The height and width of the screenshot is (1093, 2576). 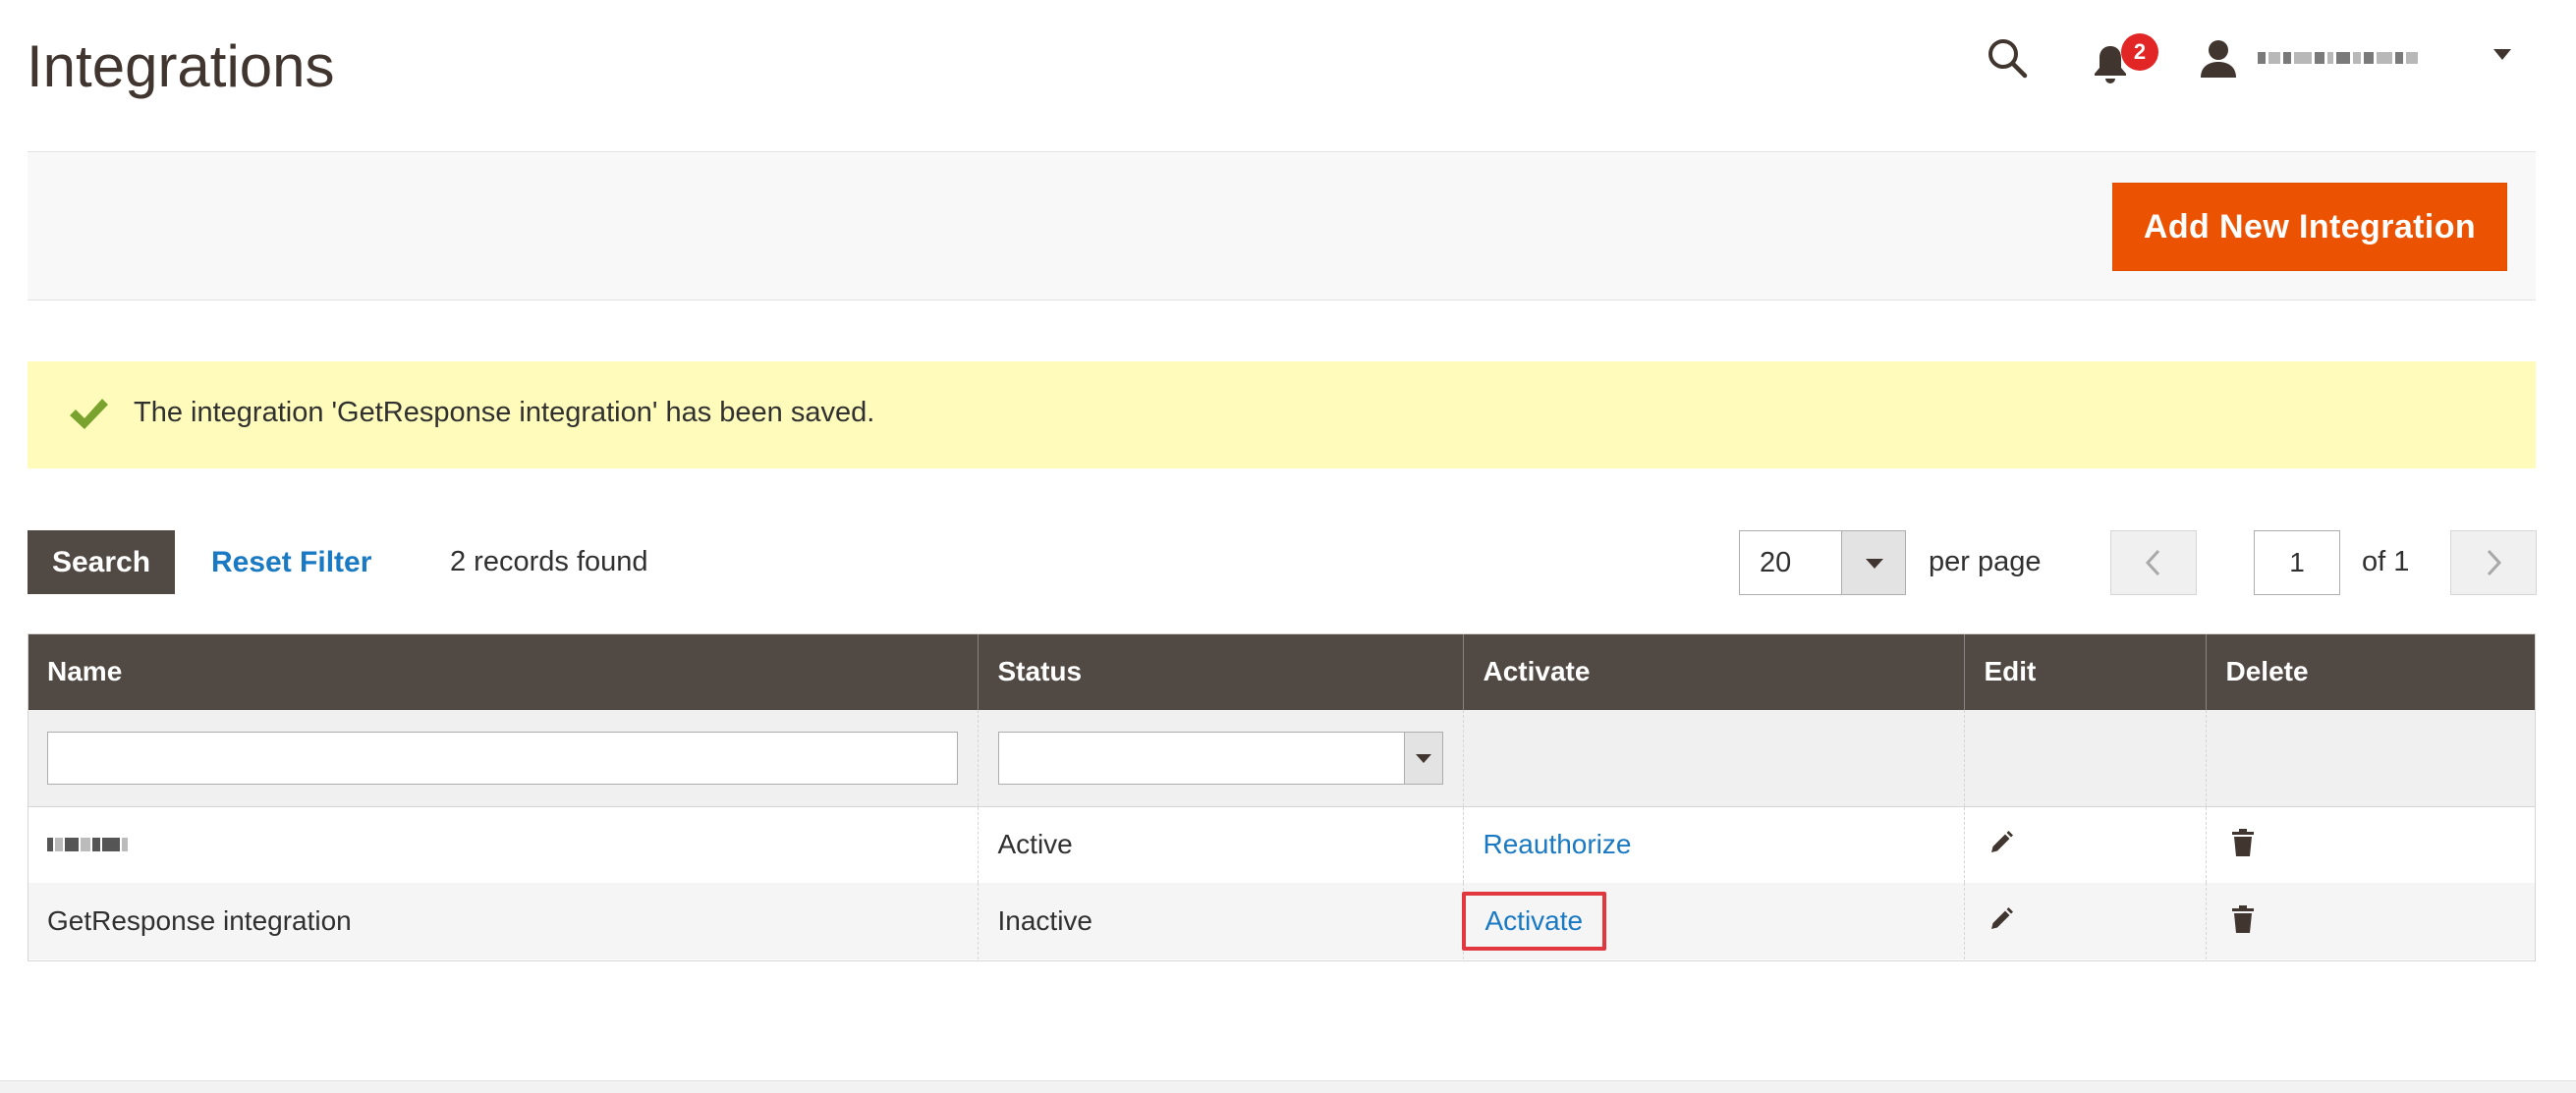 I want to click on notifications-button: 2, so click(x=2124, y=60).